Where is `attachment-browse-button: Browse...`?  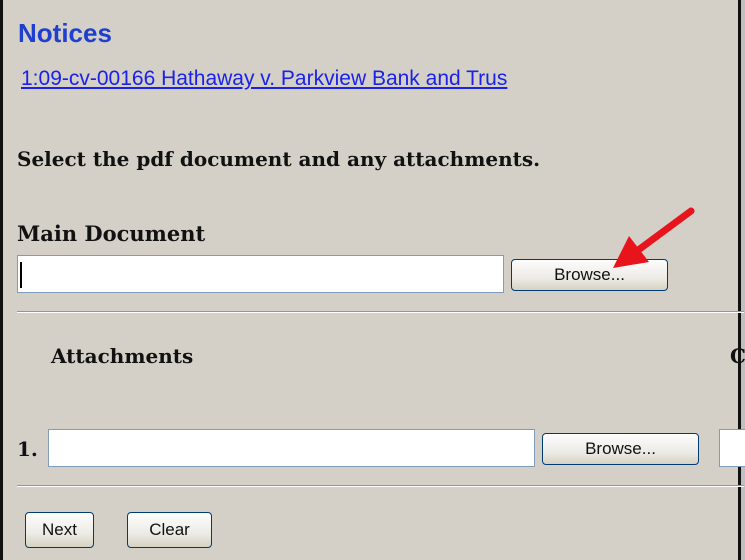 attachment-browse-button: Browse... is located at coordinates (620, 449).